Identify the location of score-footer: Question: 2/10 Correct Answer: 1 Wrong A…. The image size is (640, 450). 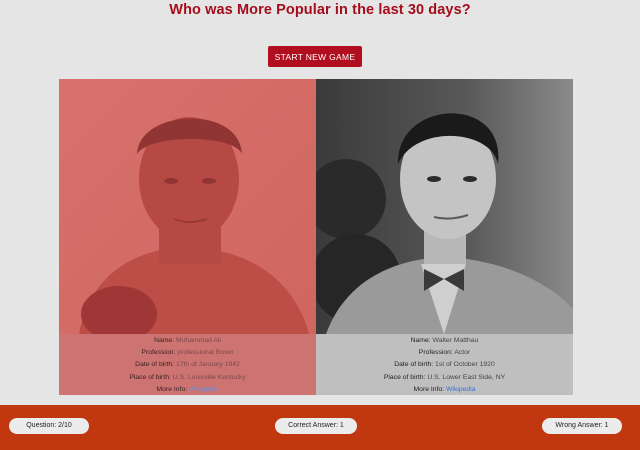
(320, 427).